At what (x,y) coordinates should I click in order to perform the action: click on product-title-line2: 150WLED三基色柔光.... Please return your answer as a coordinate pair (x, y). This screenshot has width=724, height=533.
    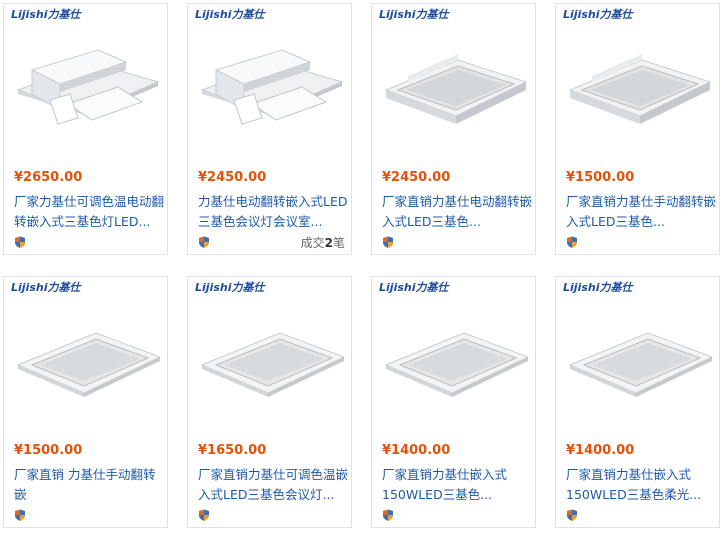
    Looking at the image, I should click on (634, 494).